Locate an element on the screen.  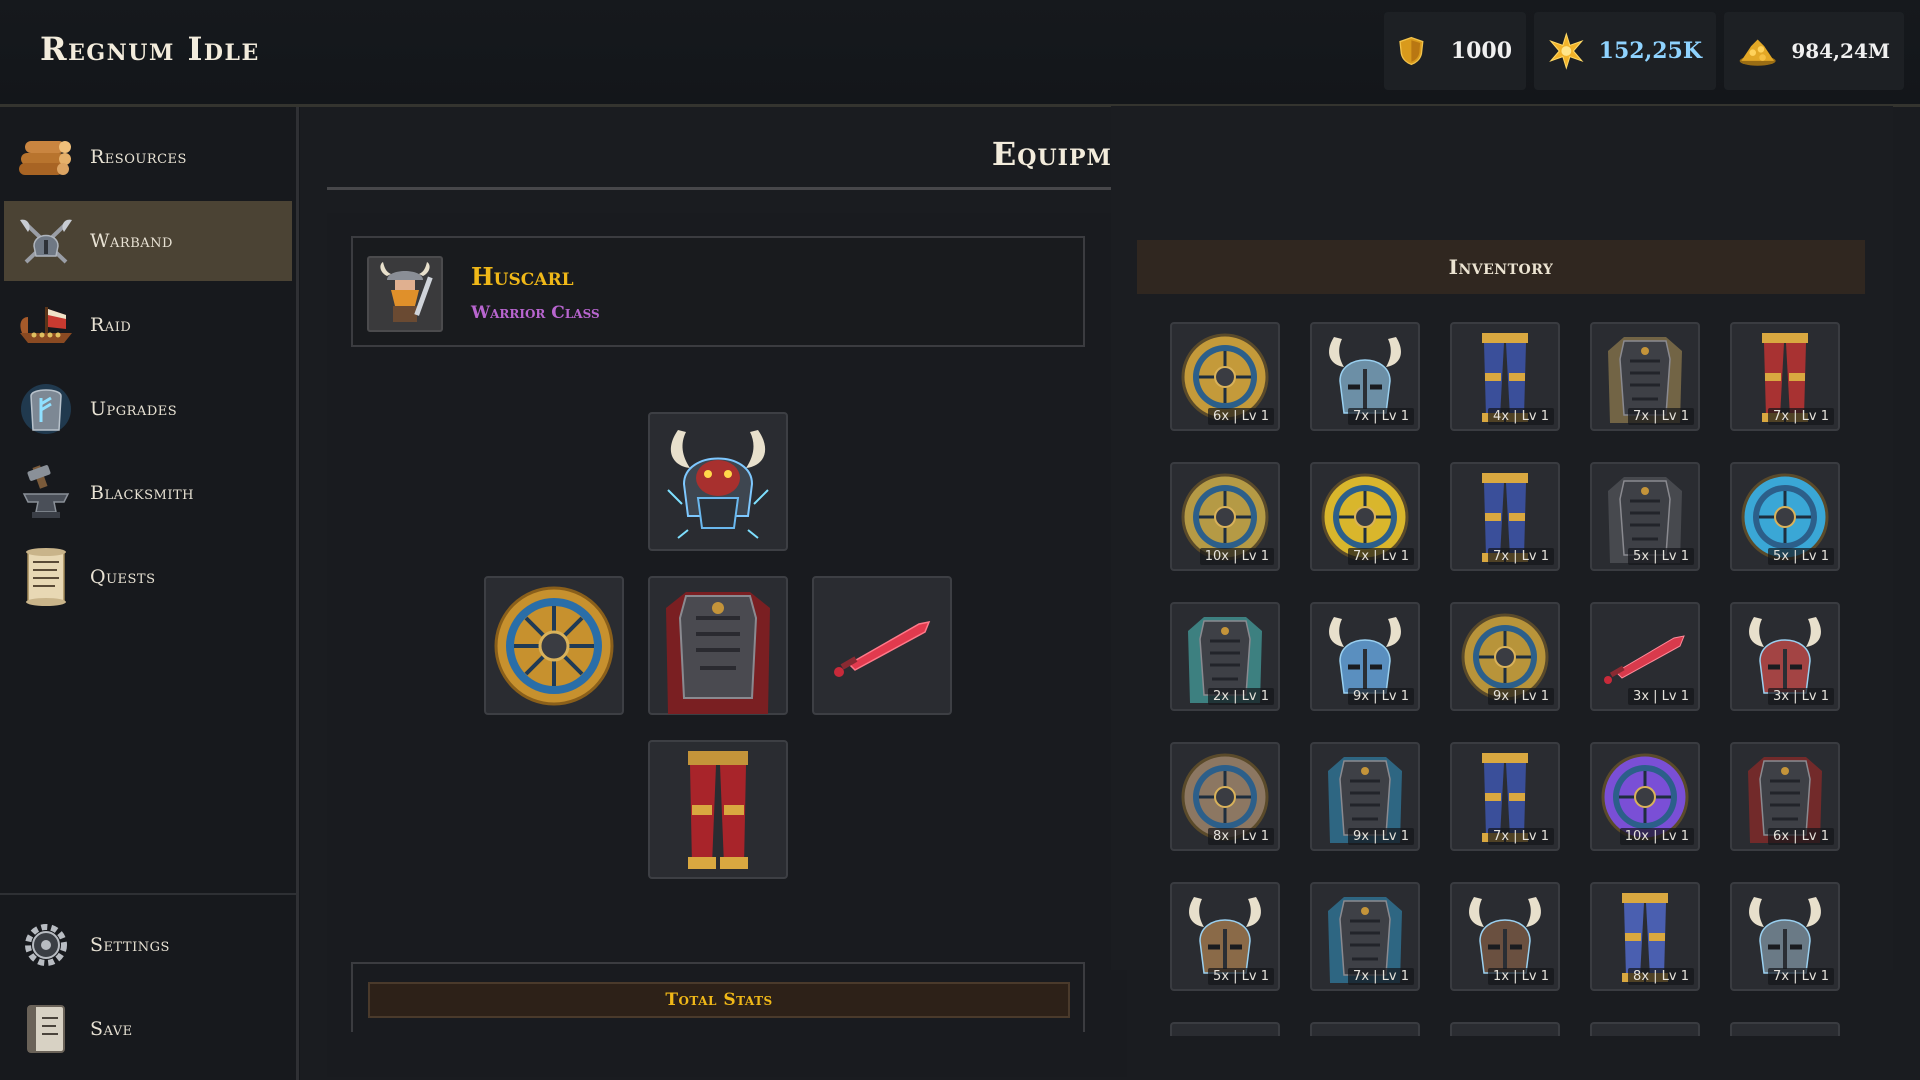
star-value: 152,25K is located at coordinates (1650, 51).